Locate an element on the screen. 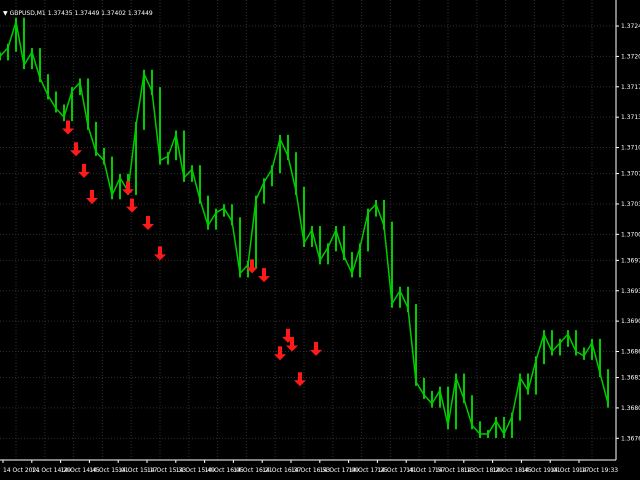 Image resolution: width=640 pixels, height=480 pixels. y-tick-label: 1.36970 is located at coordinates (630, 260).